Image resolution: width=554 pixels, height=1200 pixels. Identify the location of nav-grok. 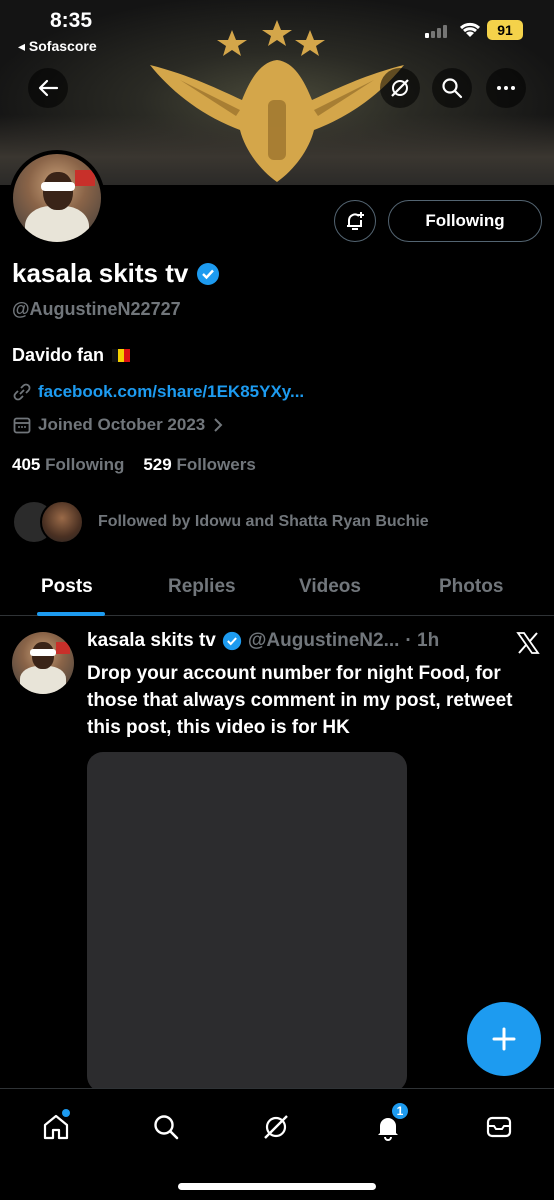
(276, 1127).